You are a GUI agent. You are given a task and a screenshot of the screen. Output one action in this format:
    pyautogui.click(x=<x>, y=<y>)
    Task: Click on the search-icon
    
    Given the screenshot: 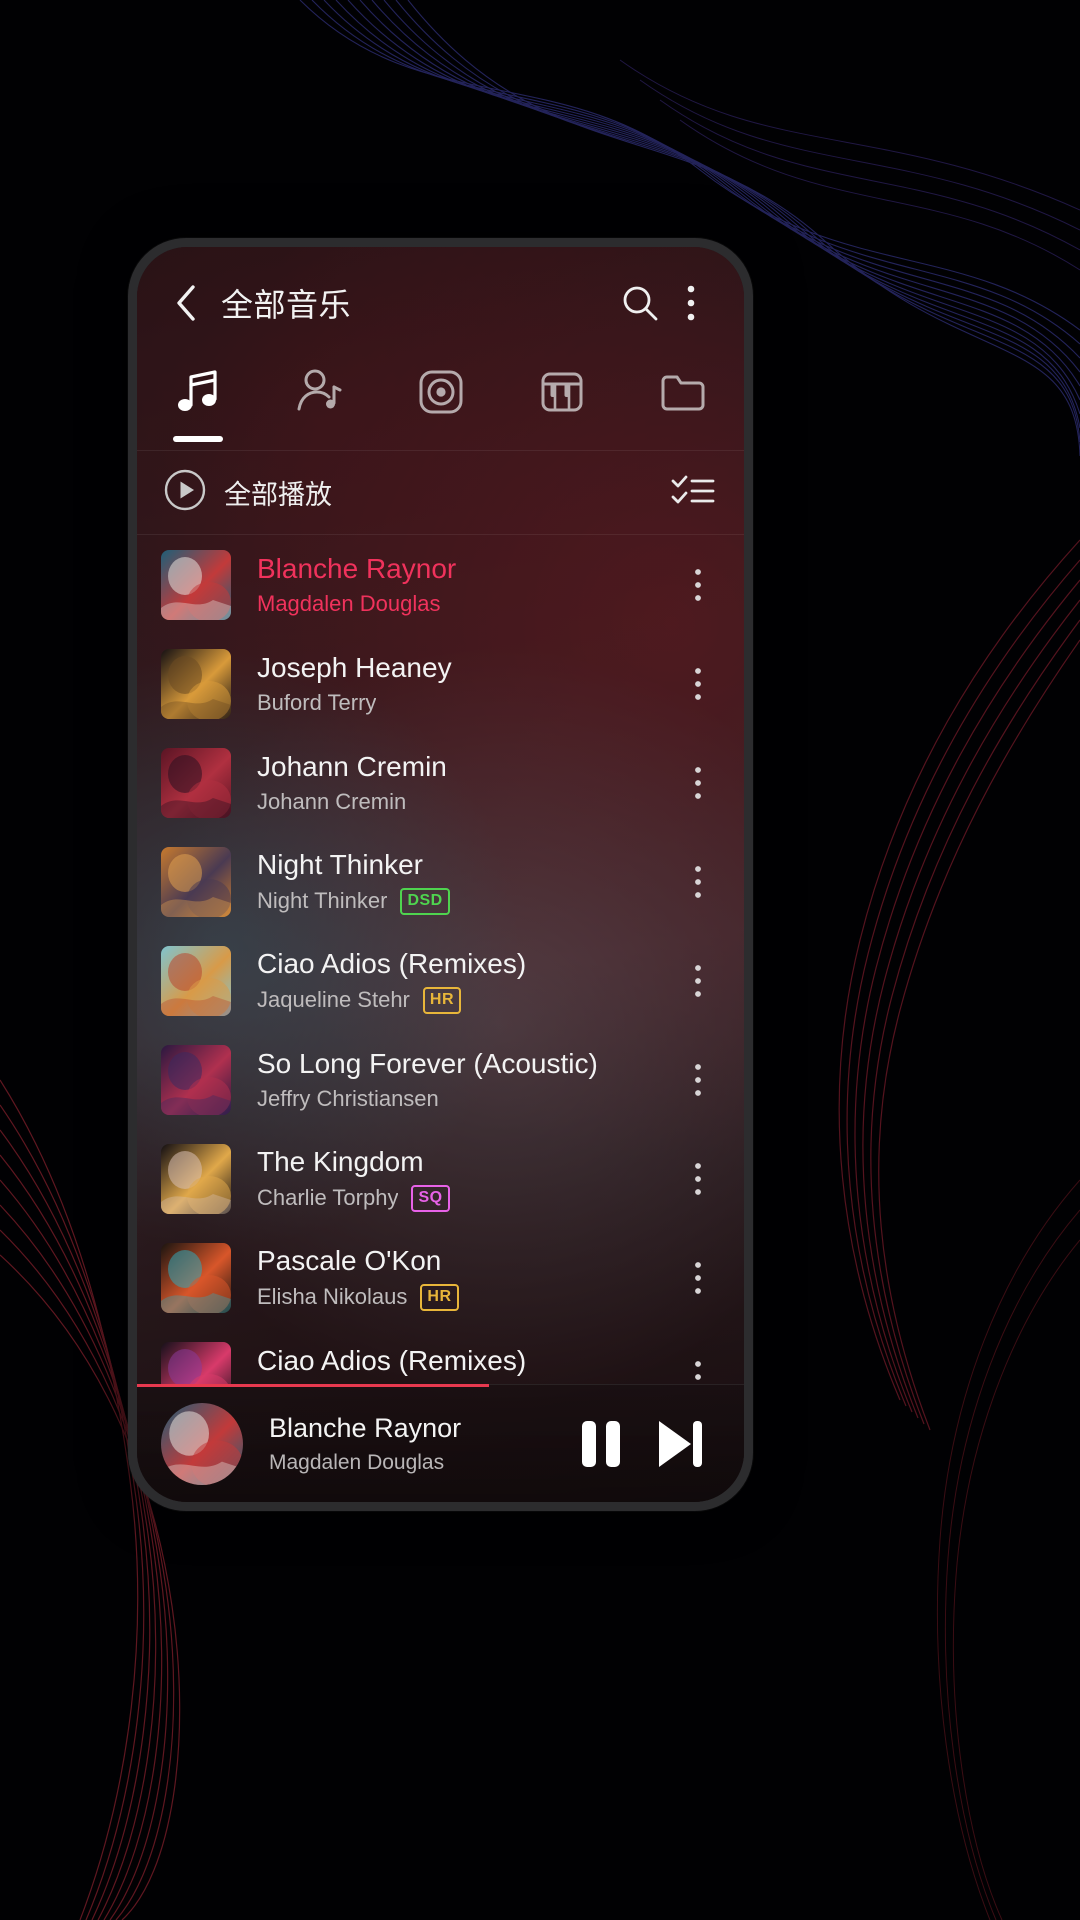 What is the action you would take?
    pyautogui.click(x=640, y=303)
    